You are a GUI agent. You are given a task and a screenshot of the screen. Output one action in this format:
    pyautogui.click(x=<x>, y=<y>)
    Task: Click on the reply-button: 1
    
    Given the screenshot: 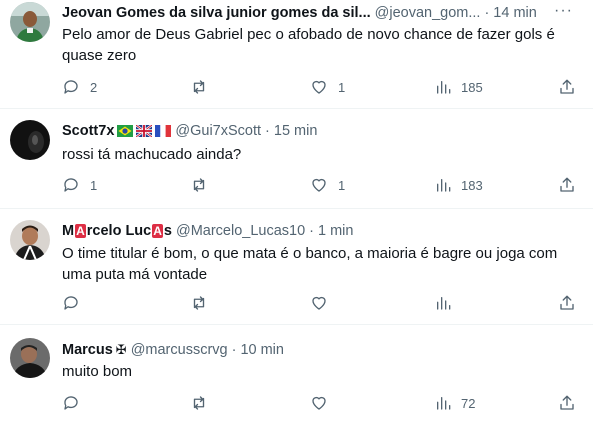 What is the action you would take?
    pyautogui.click(x=79, y=185)
    